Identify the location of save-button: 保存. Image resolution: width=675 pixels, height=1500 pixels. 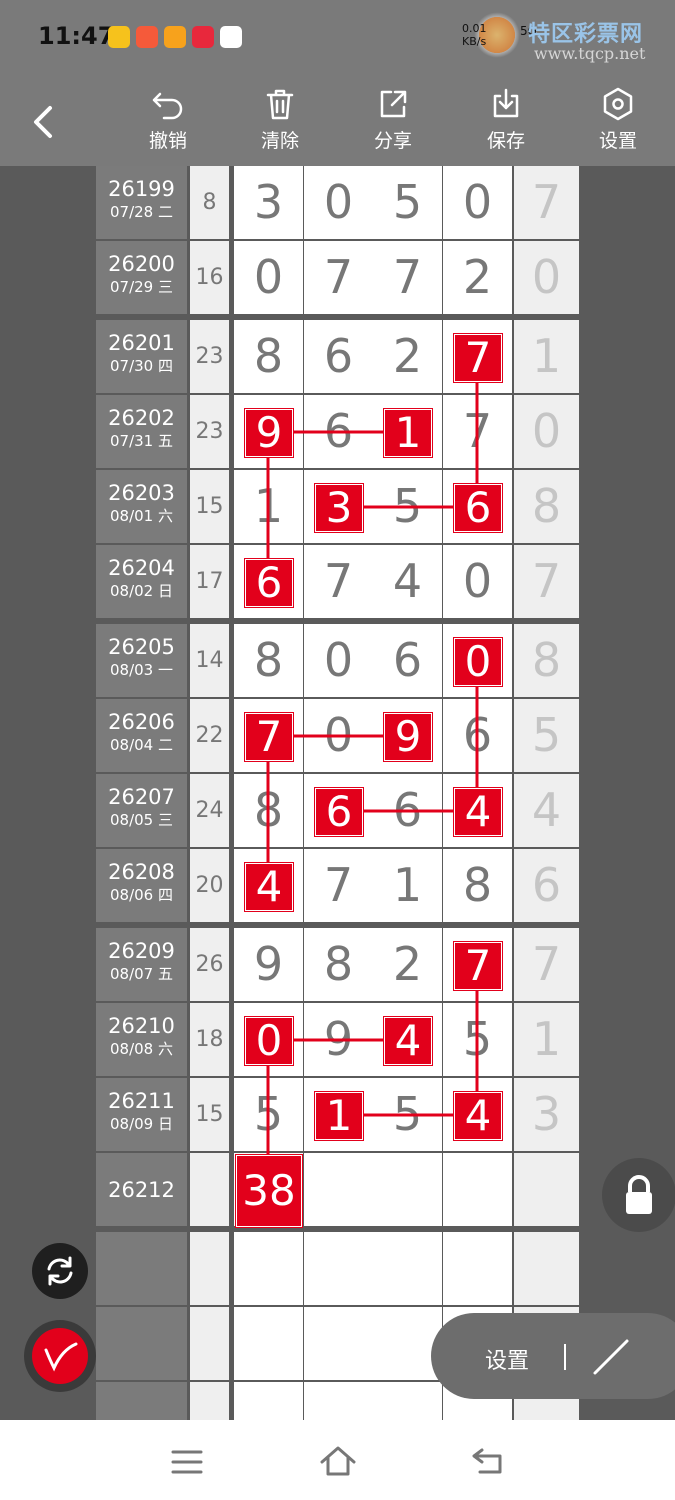
(506, 119).